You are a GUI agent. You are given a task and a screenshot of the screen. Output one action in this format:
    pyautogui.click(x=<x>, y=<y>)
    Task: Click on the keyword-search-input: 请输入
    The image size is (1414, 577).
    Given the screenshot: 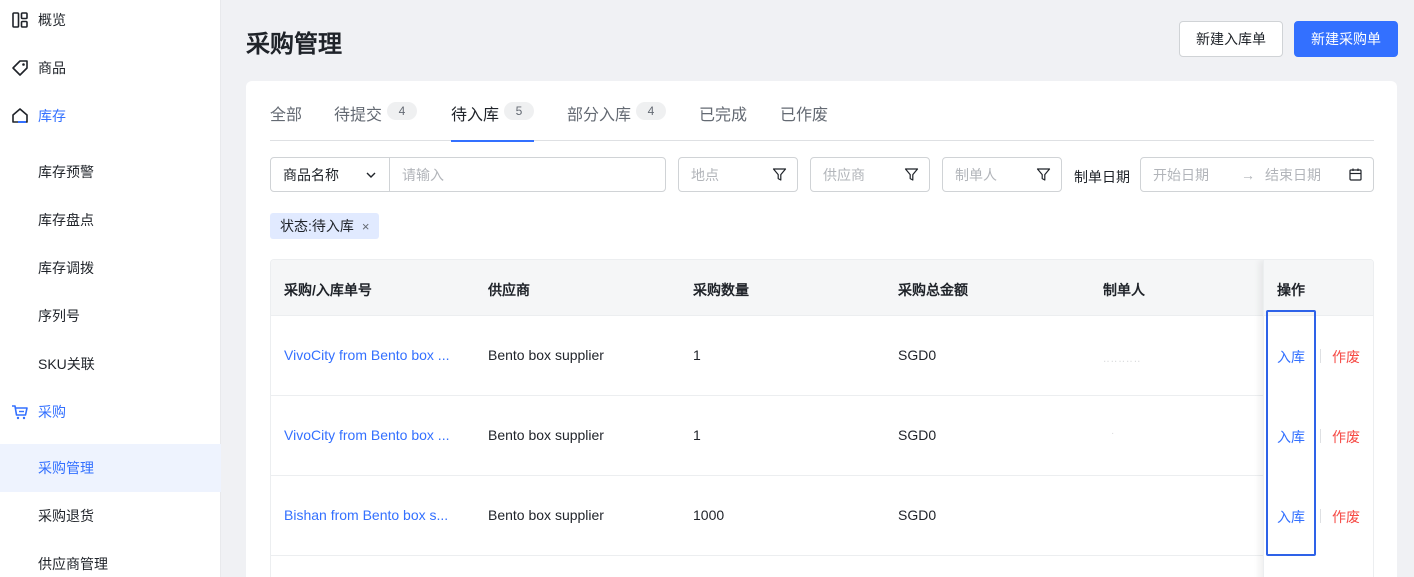 What is the action you would take?
    pyautogui.click(x=527, y=174)
    